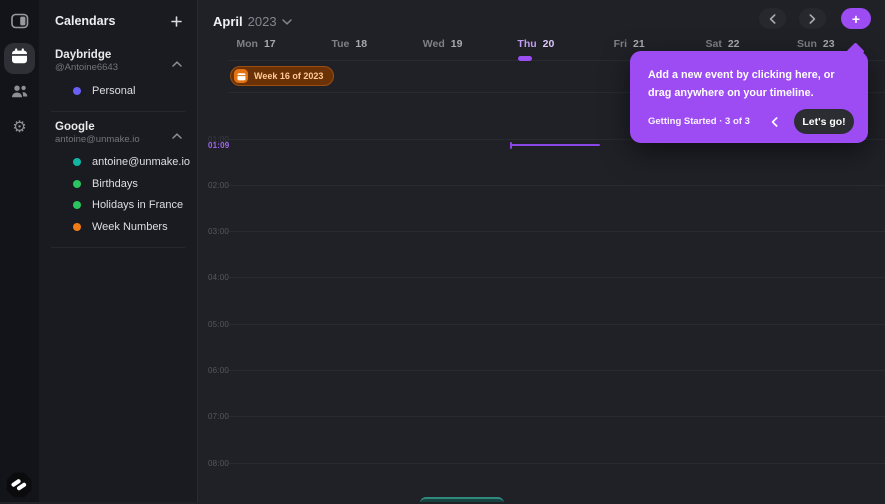  I want to click on sidebar-divider, so click(118, 247).